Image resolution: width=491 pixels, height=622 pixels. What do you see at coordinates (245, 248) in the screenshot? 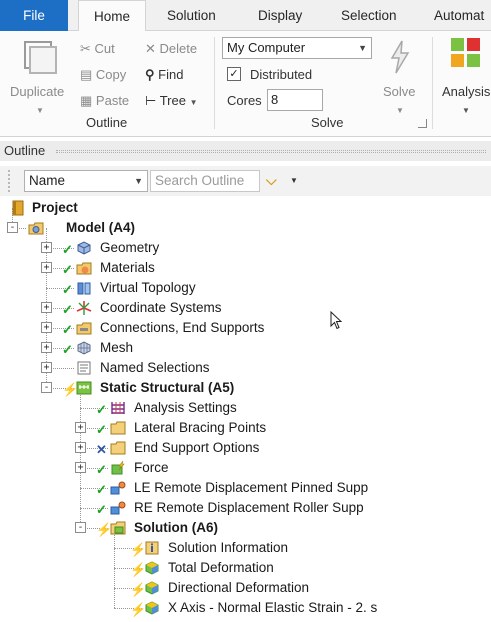
I see `tree-node: + ✓ Geometry` at bounding box center [245, 248].